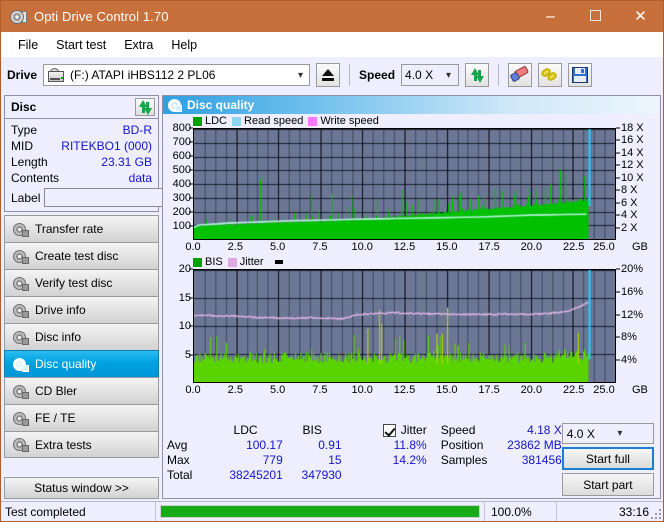  I want to click on axis-tick-label: 12%, so click(632, 314).